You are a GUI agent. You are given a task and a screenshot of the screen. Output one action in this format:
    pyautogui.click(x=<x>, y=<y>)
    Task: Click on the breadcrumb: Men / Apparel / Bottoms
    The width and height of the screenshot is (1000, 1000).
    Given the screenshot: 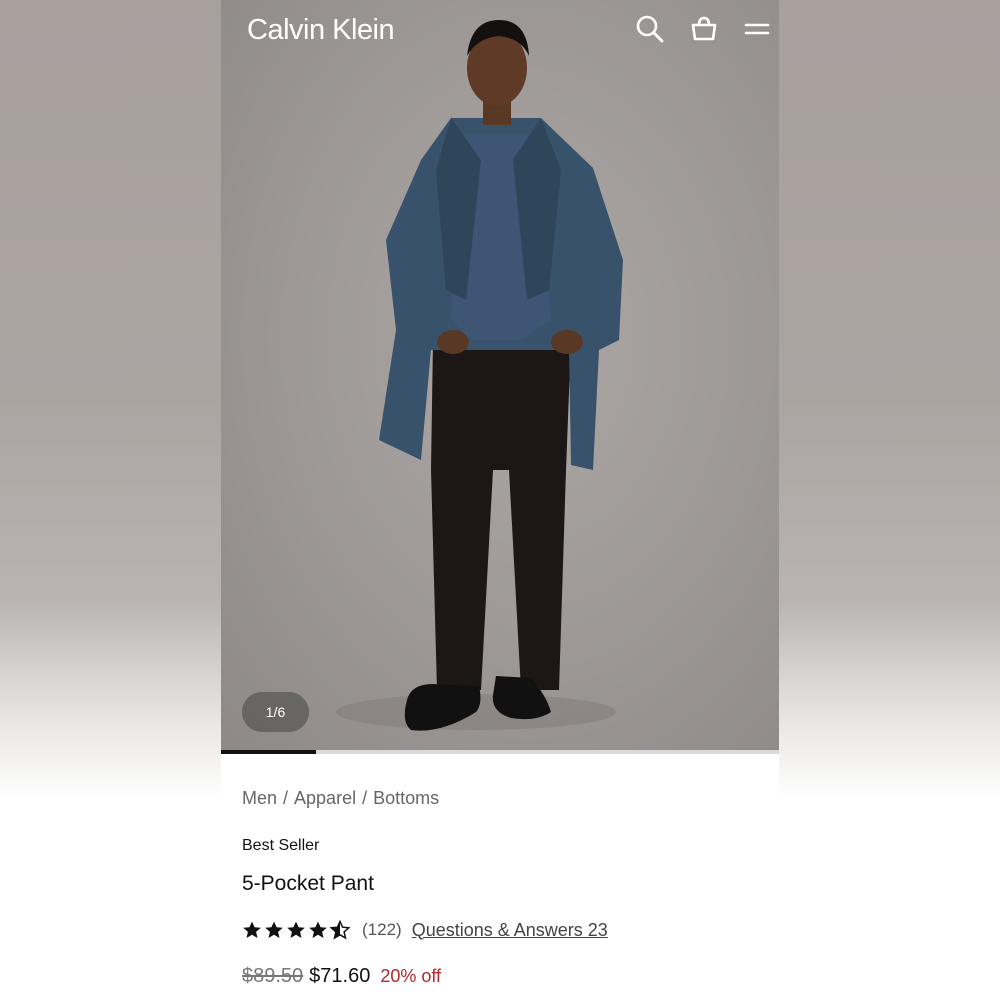 What is the action you would take?
    pyautogui.click(x=340, y=798)
    